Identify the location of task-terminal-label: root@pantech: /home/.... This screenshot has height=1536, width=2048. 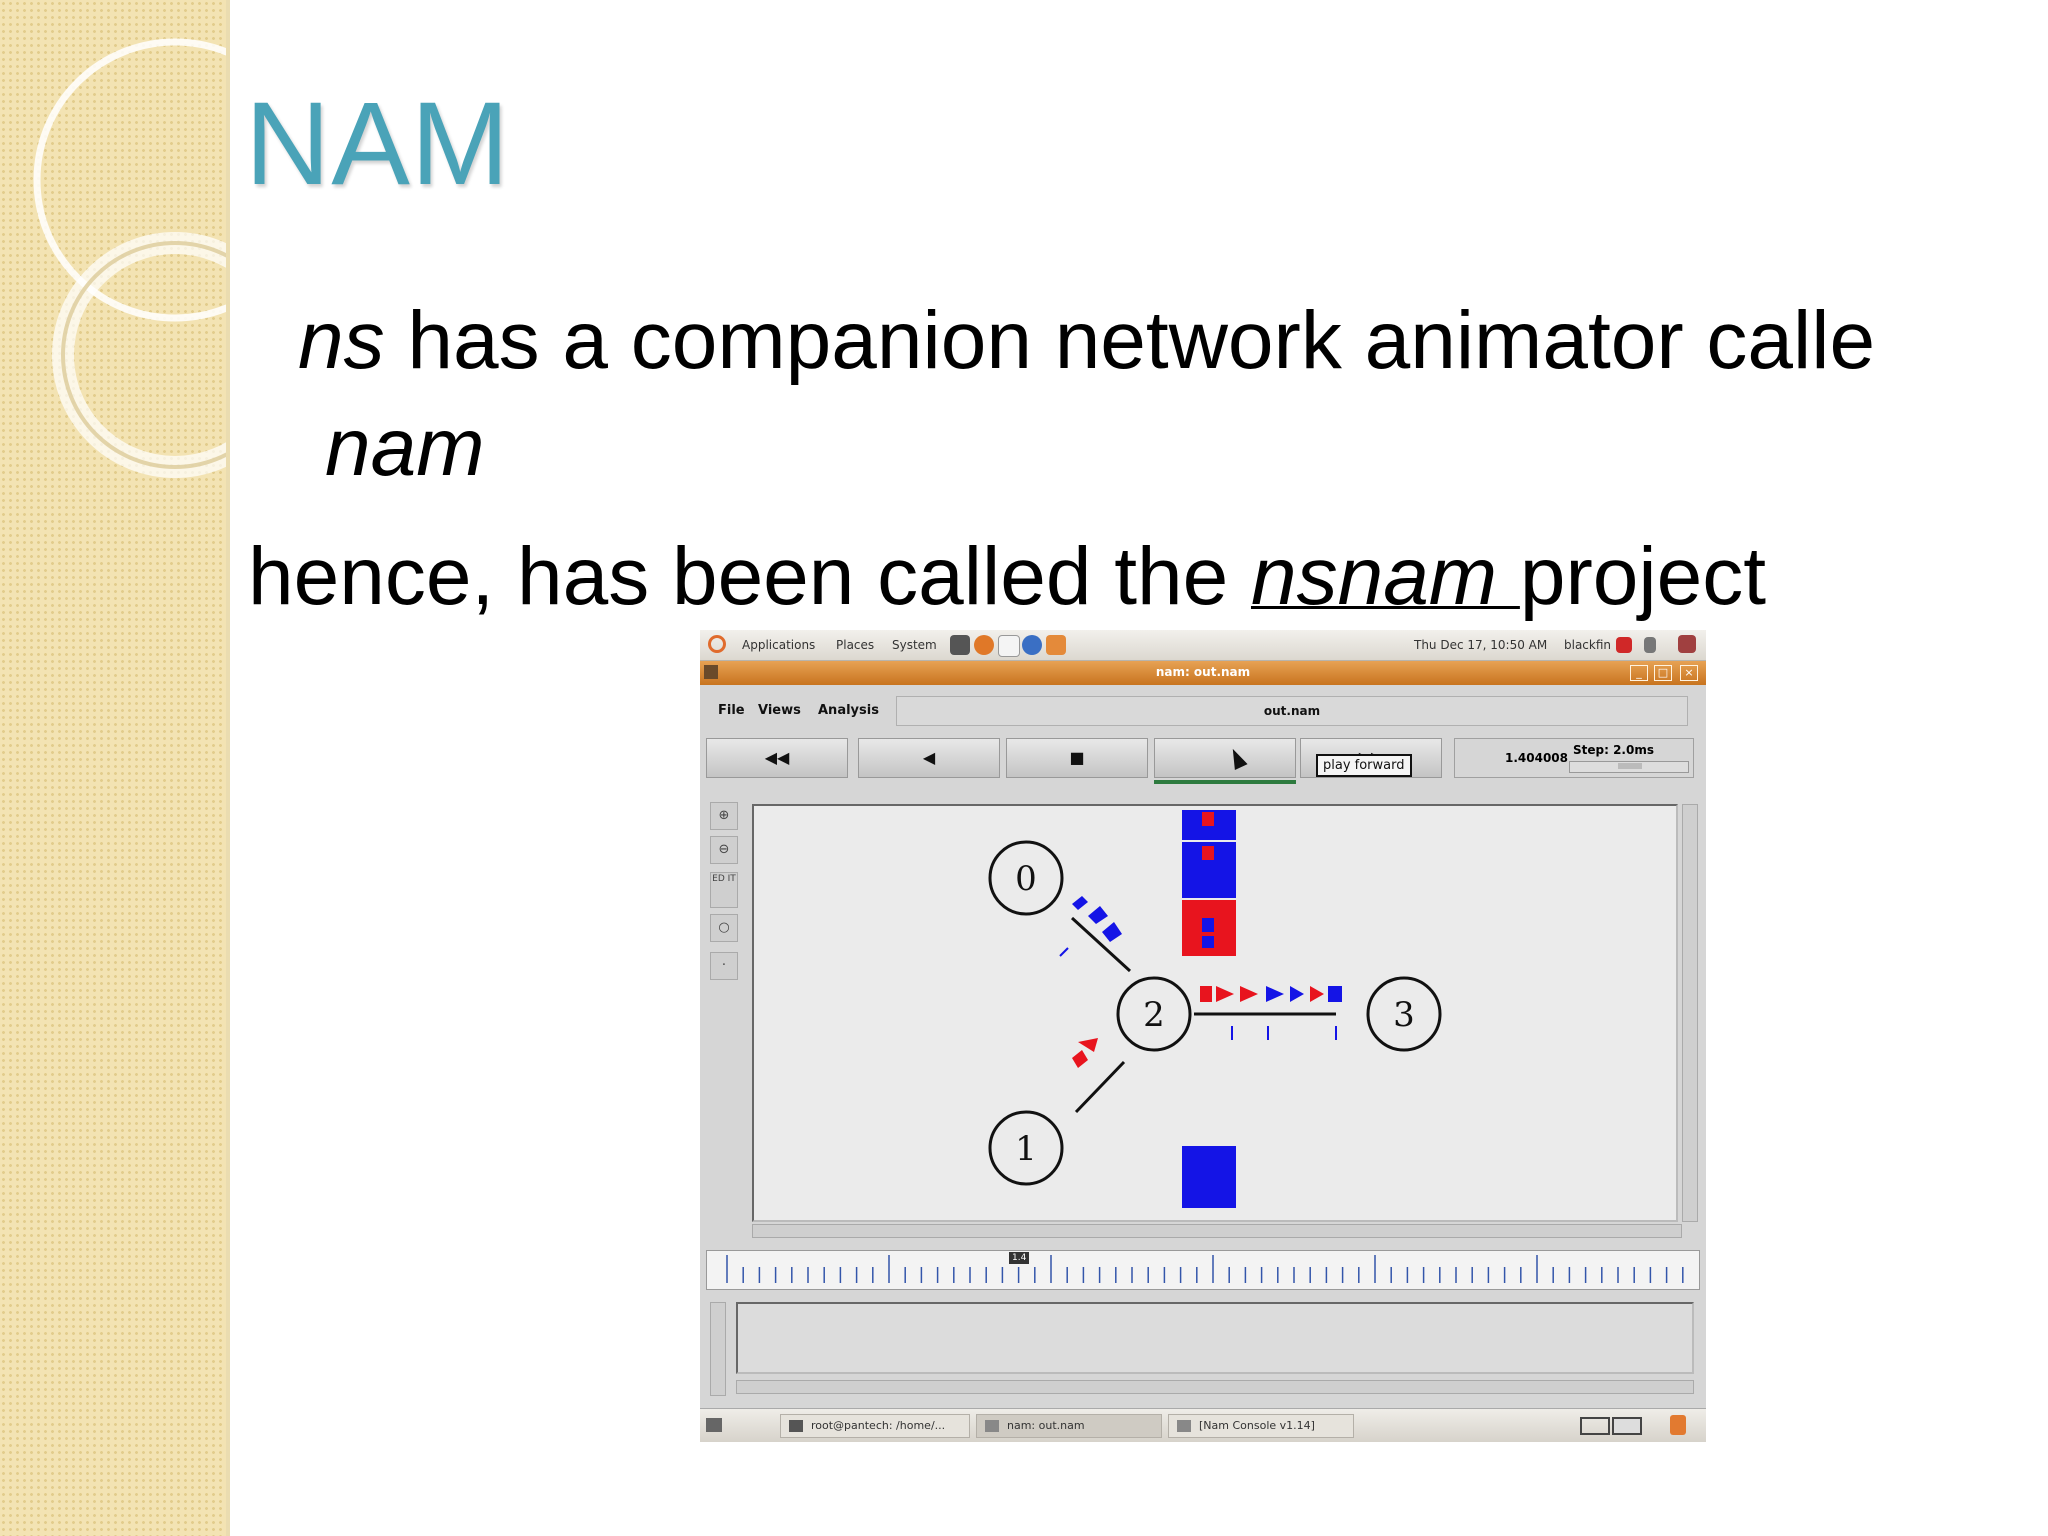
(878, 1425).